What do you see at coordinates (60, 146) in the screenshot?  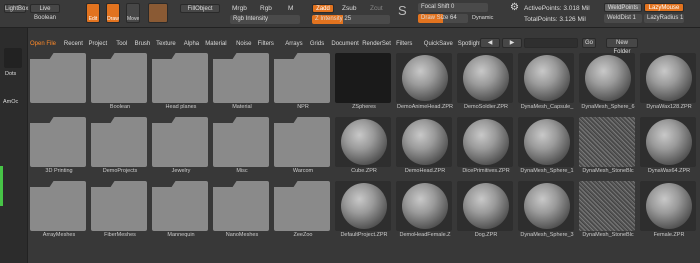 I see `grid-item: 3D Printing` at bounding box center [60, 146].